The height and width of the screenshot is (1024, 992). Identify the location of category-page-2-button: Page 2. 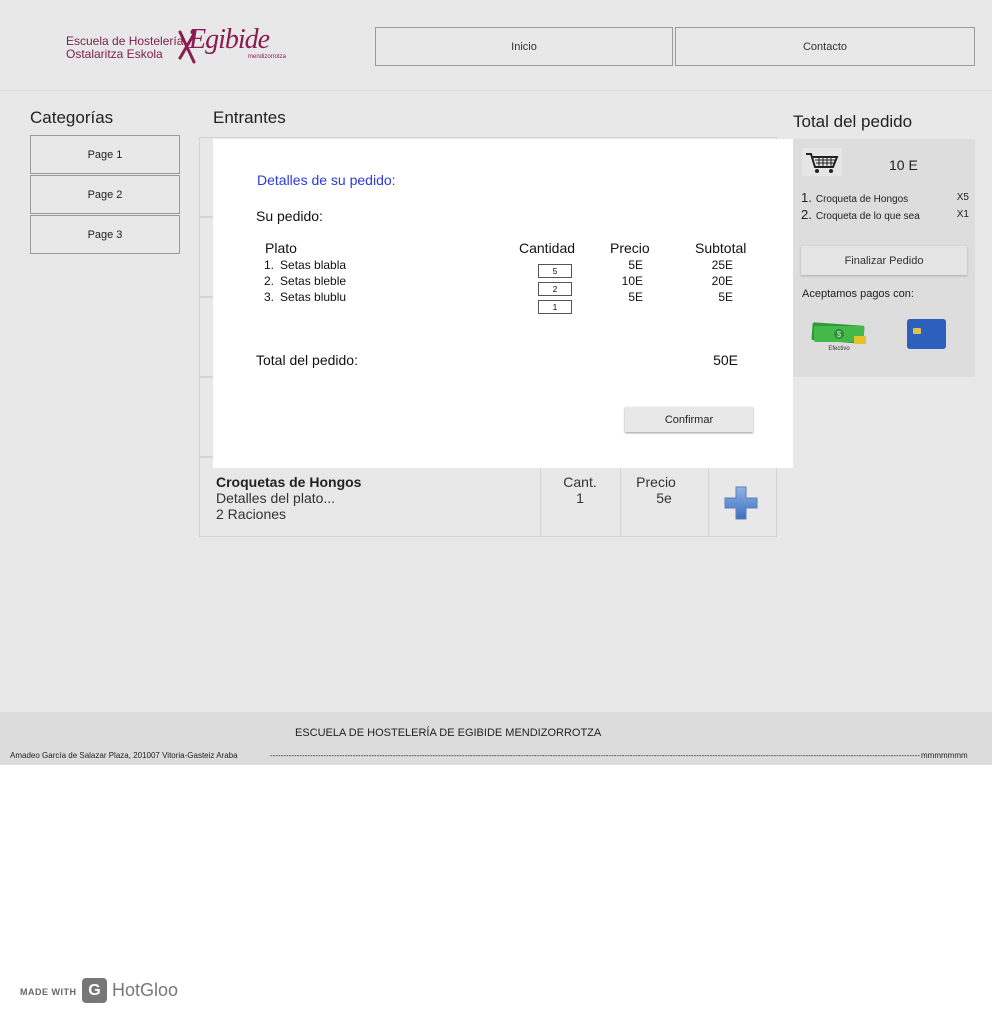
(105, 194).